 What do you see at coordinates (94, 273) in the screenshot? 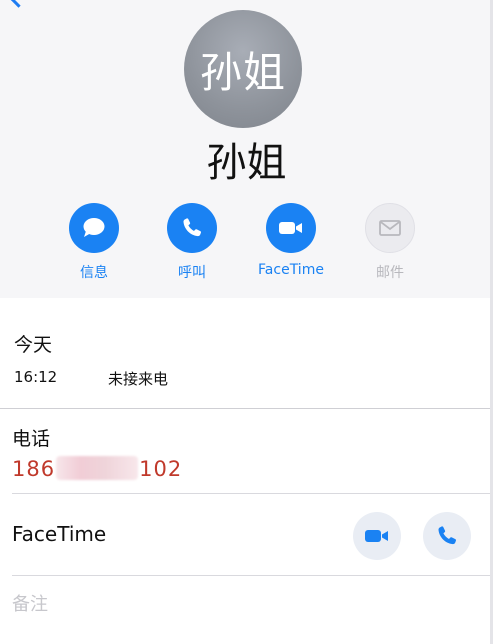
I see `message-button-label: 信息` at bounding box center [94, 273].